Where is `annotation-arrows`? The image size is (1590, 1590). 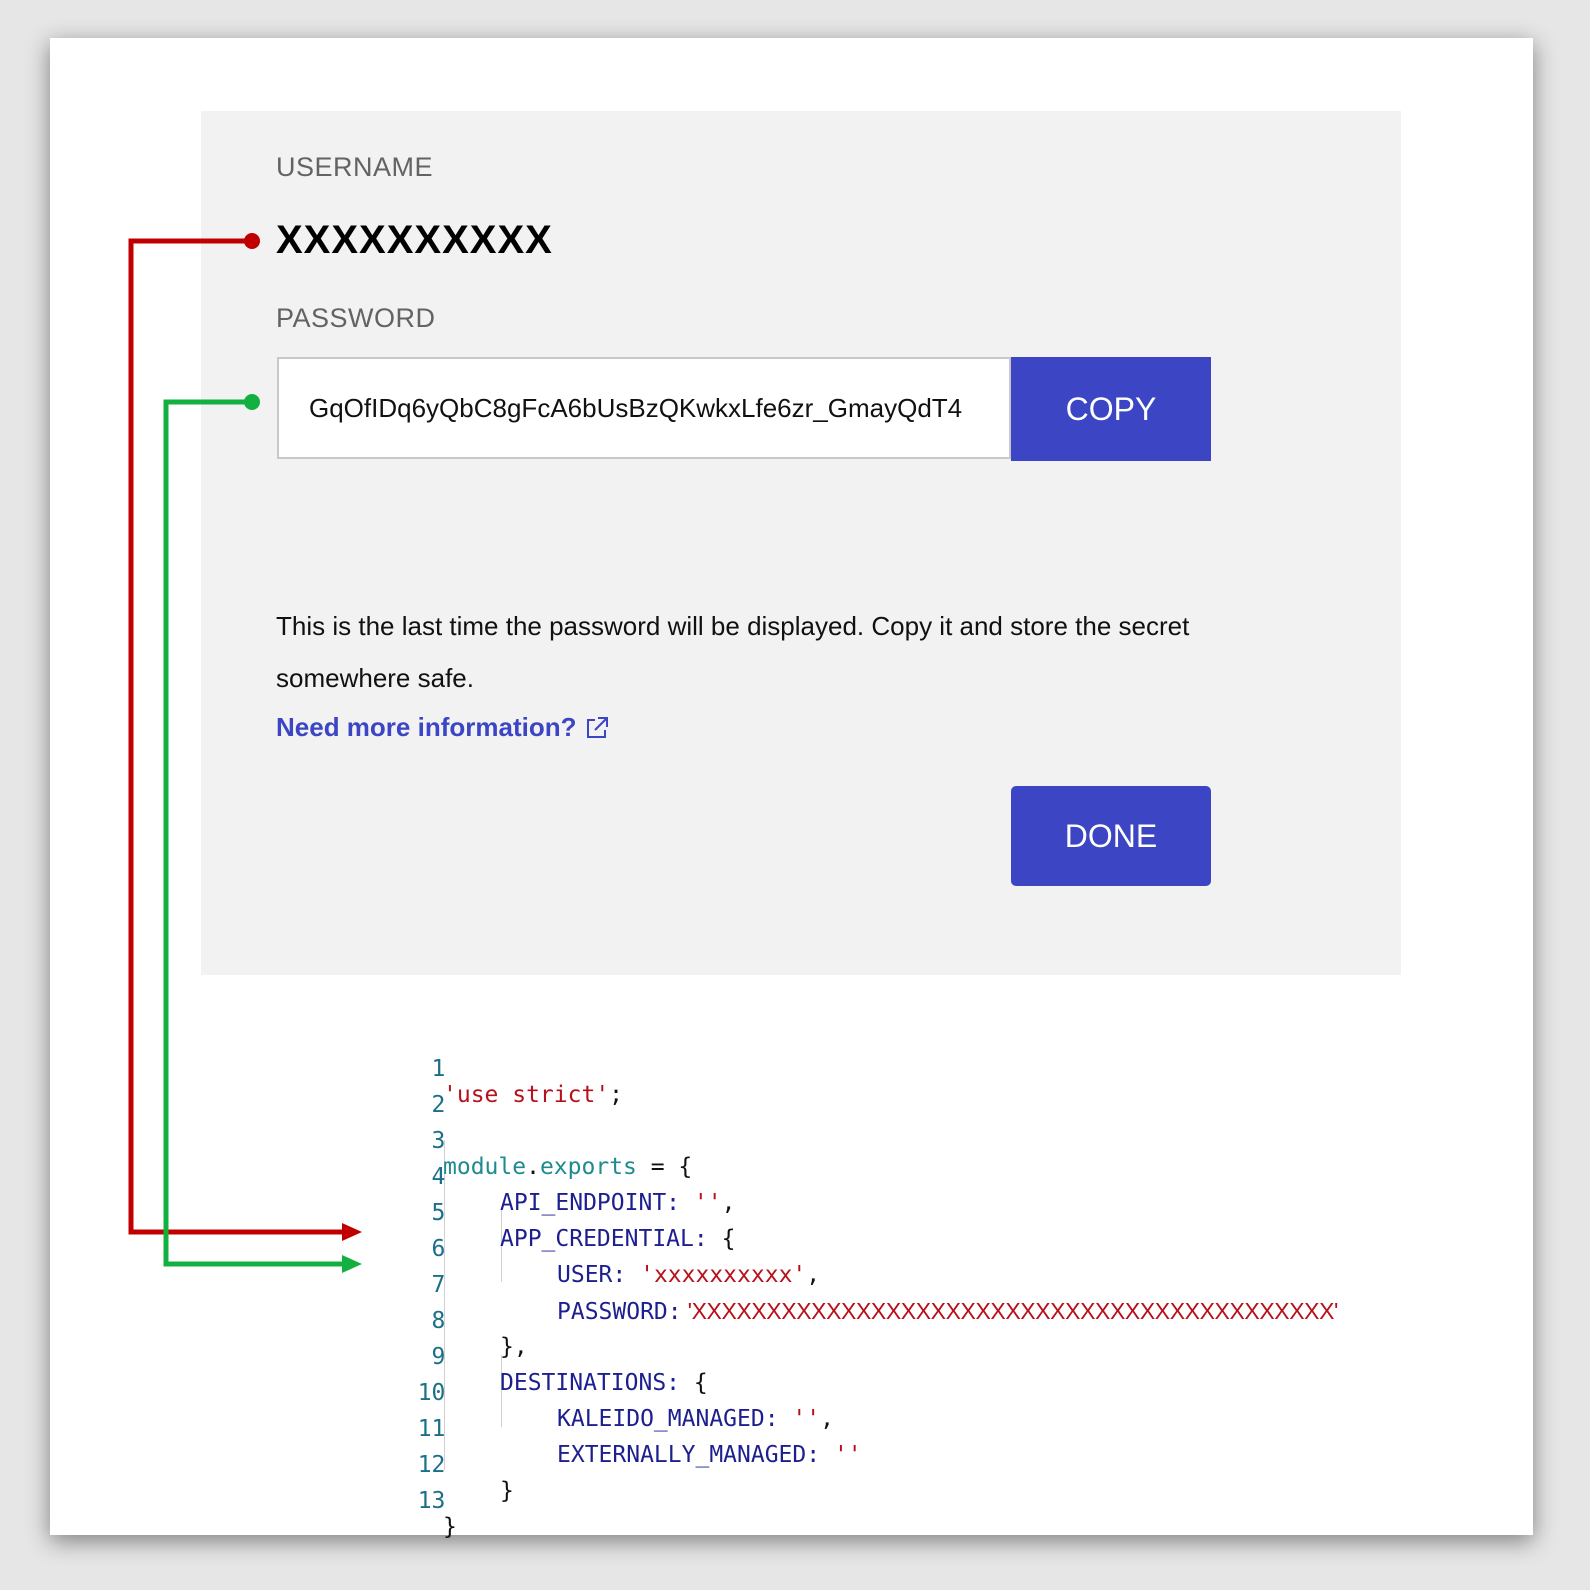 annotation-arrows is located at coordinates (245, 753).